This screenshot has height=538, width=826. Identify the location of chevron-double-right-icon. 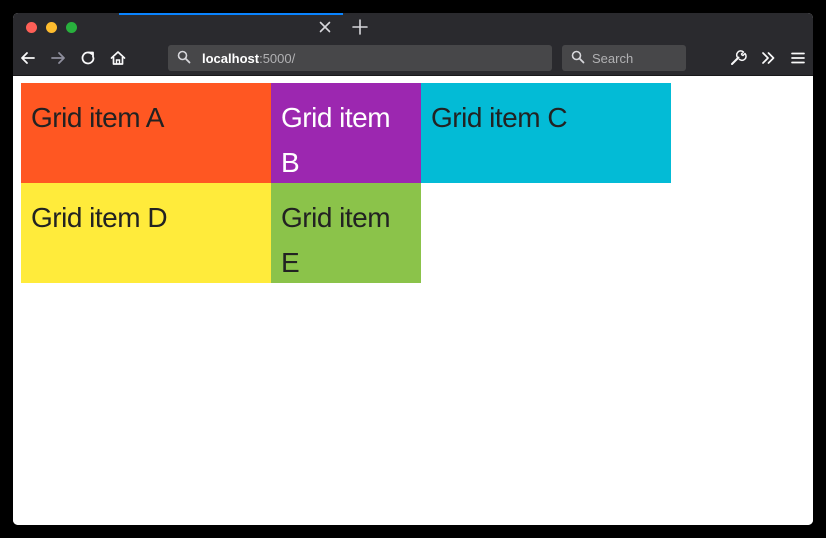
(768, 58).